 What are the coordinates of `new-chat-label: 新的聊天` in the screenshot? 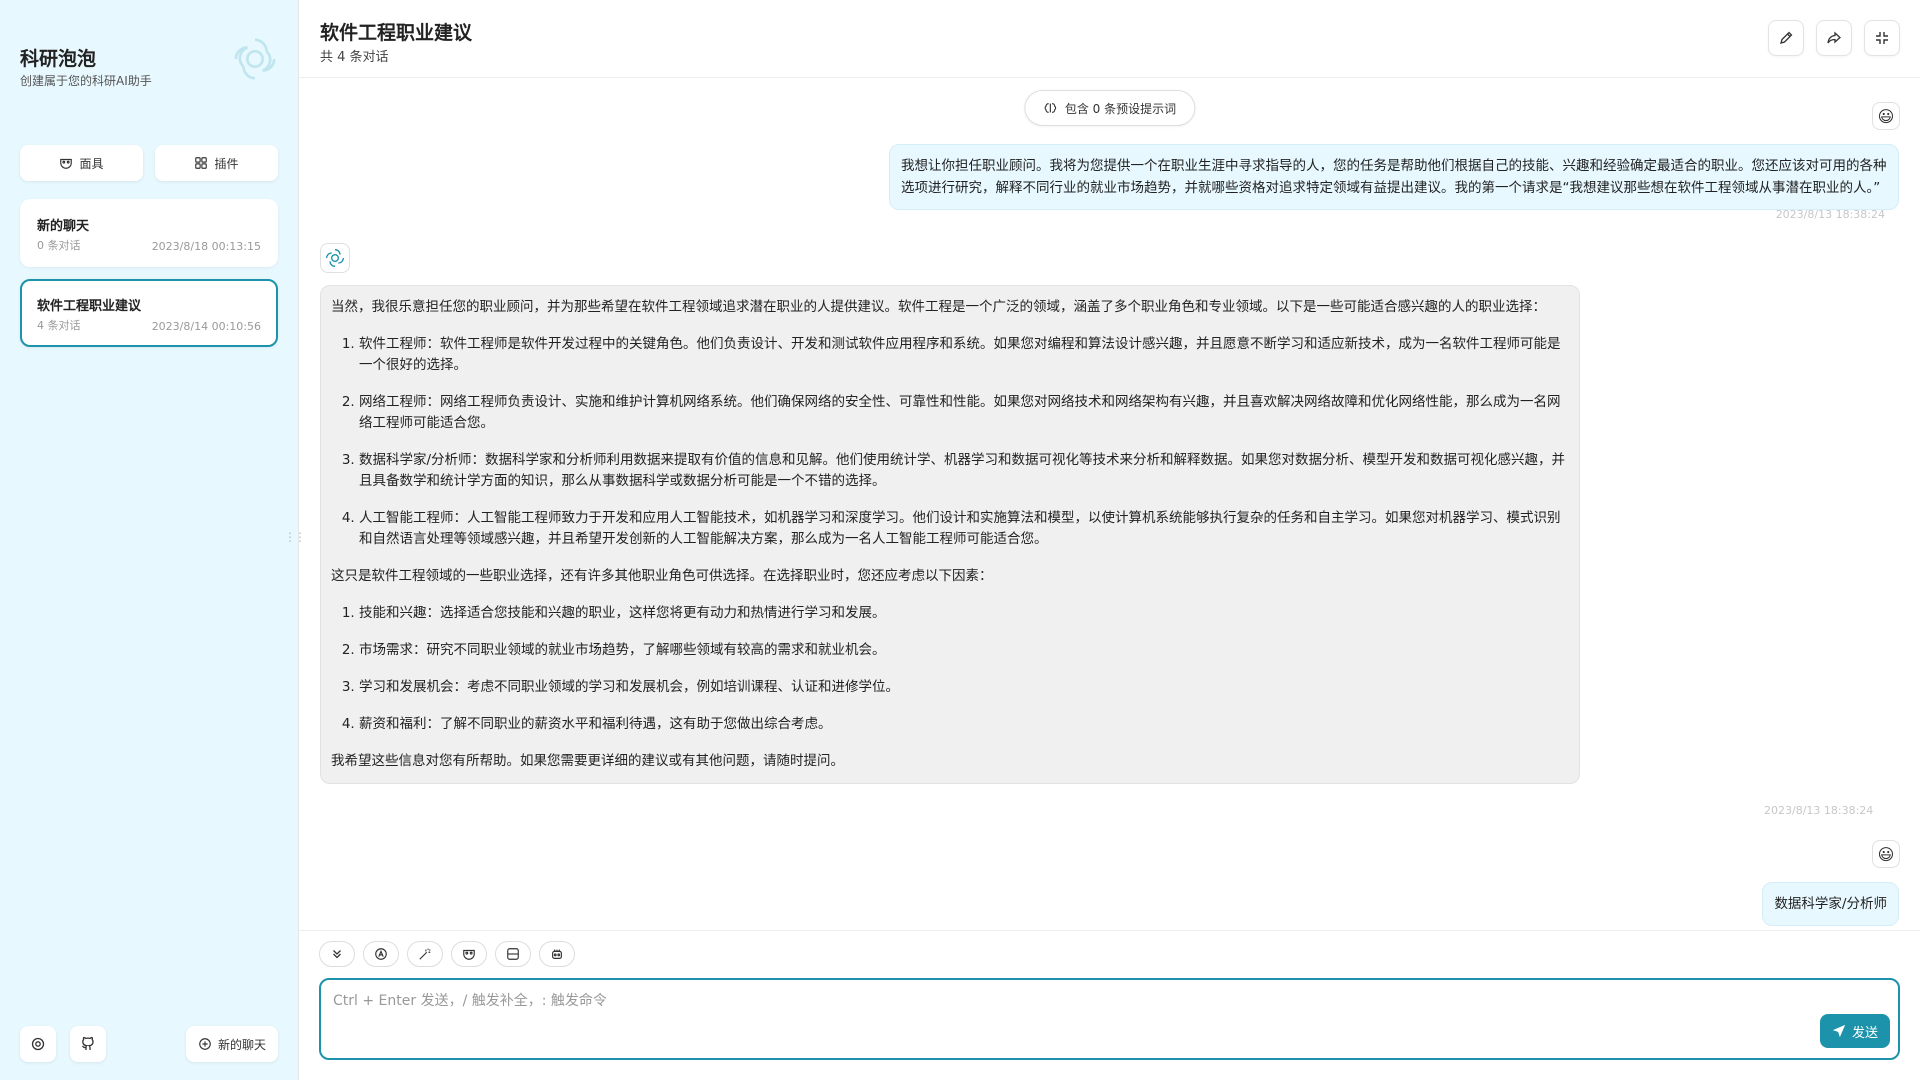 It's located at (241, 1044).